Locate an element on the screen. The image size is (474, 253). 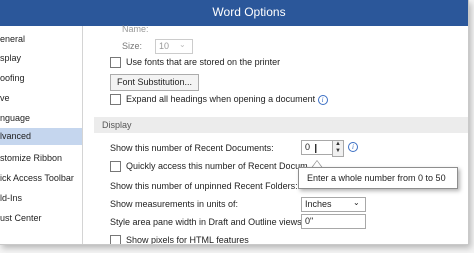
recent-documents-spinner: ▲ ▼ is located at coordinates (338, 148).